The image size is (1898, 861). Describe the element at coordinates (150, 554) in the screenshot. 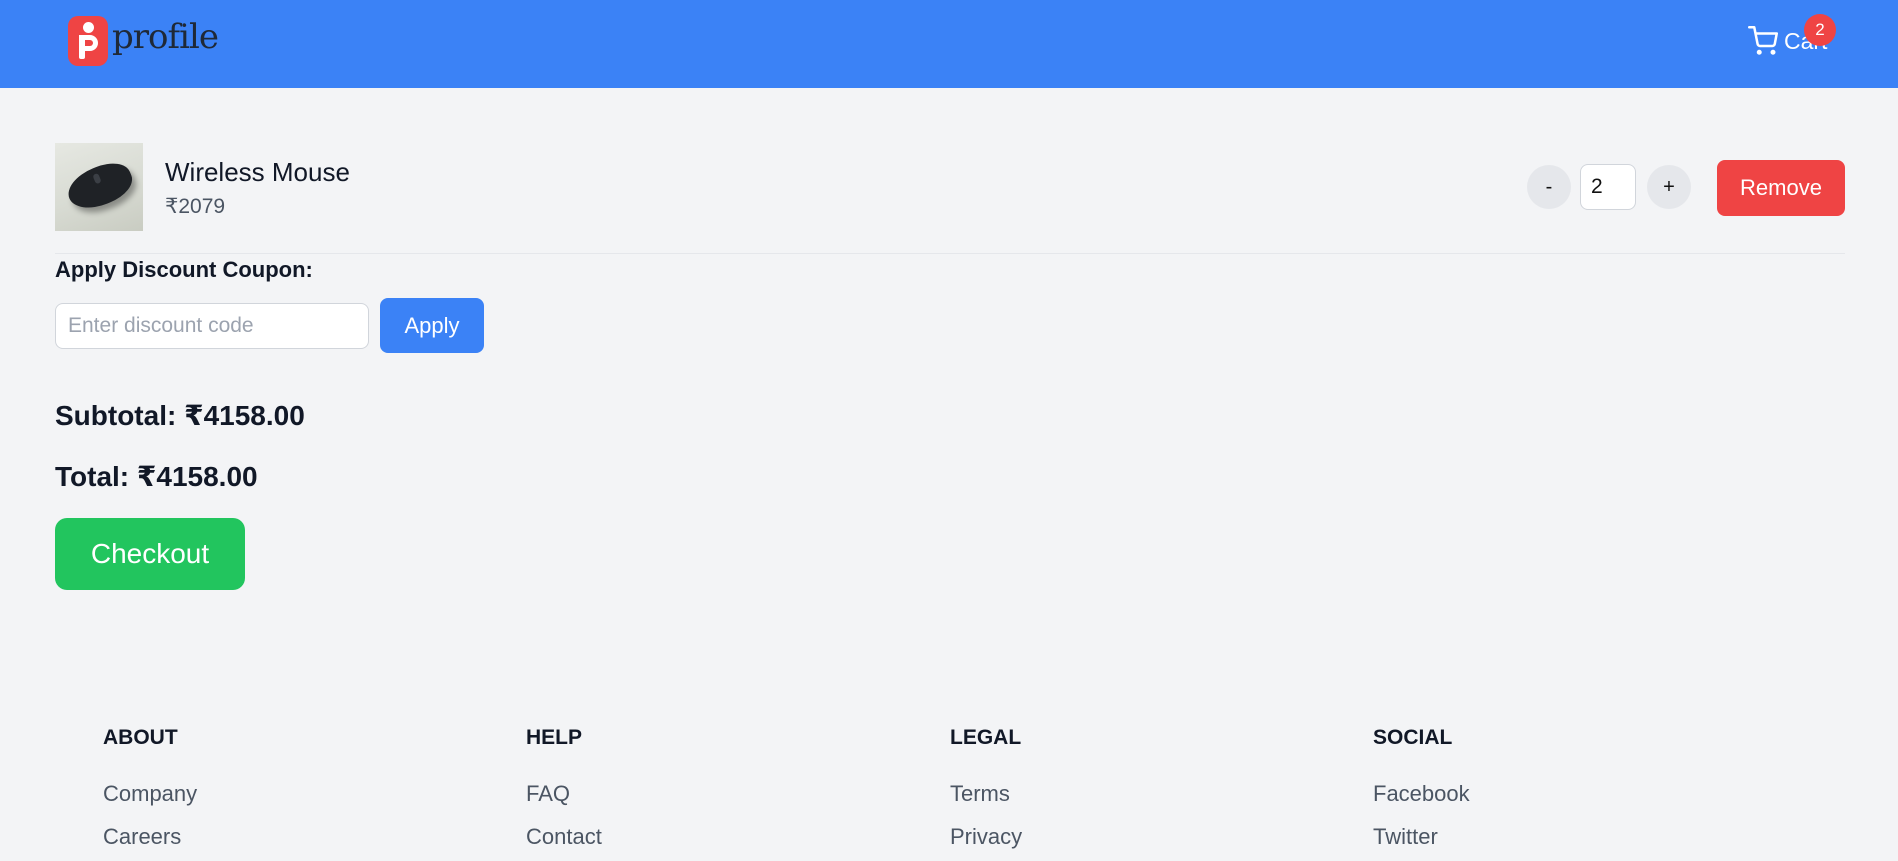

I see `checkout-button: Checkout` at that location.